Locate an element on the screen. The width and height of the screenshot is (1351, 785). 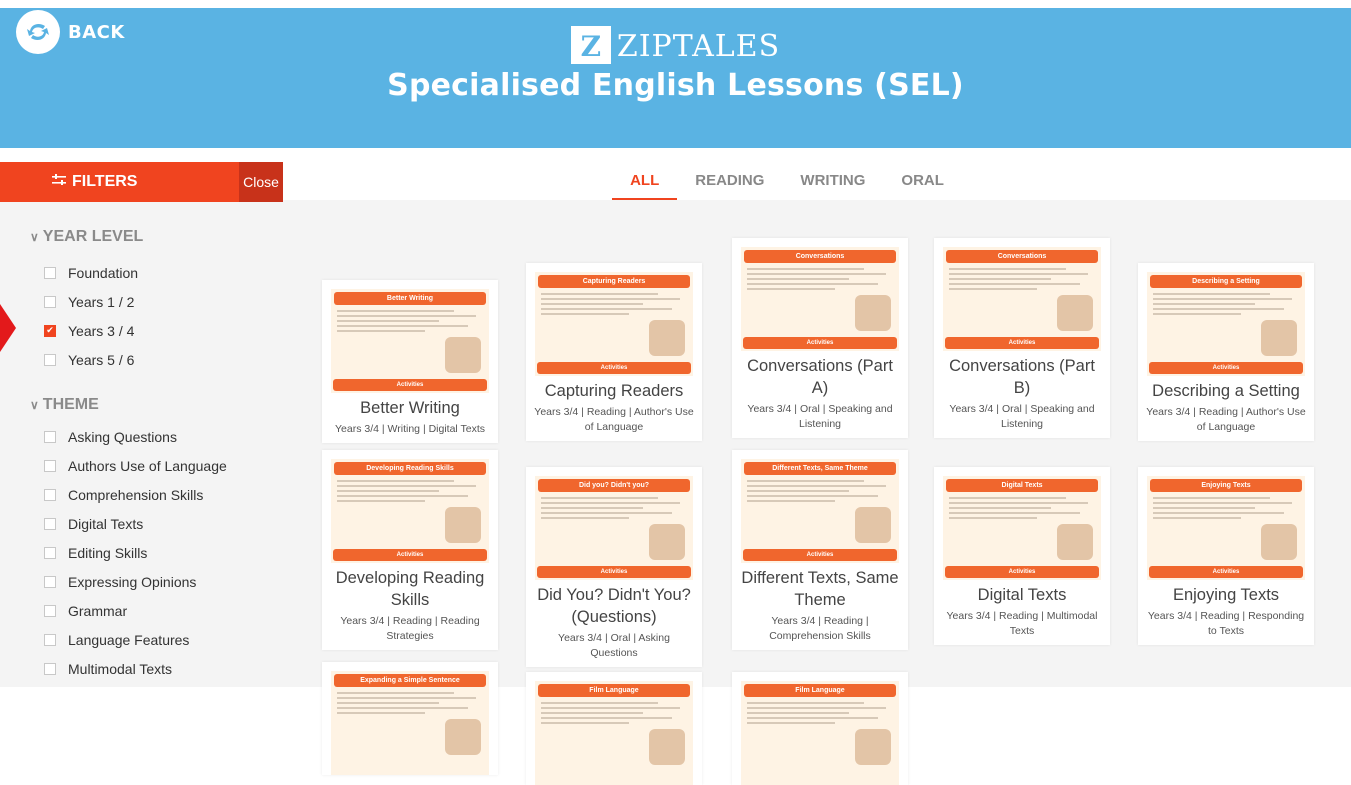
theme-option: Editing Skills is located at coordinates (163, 552).